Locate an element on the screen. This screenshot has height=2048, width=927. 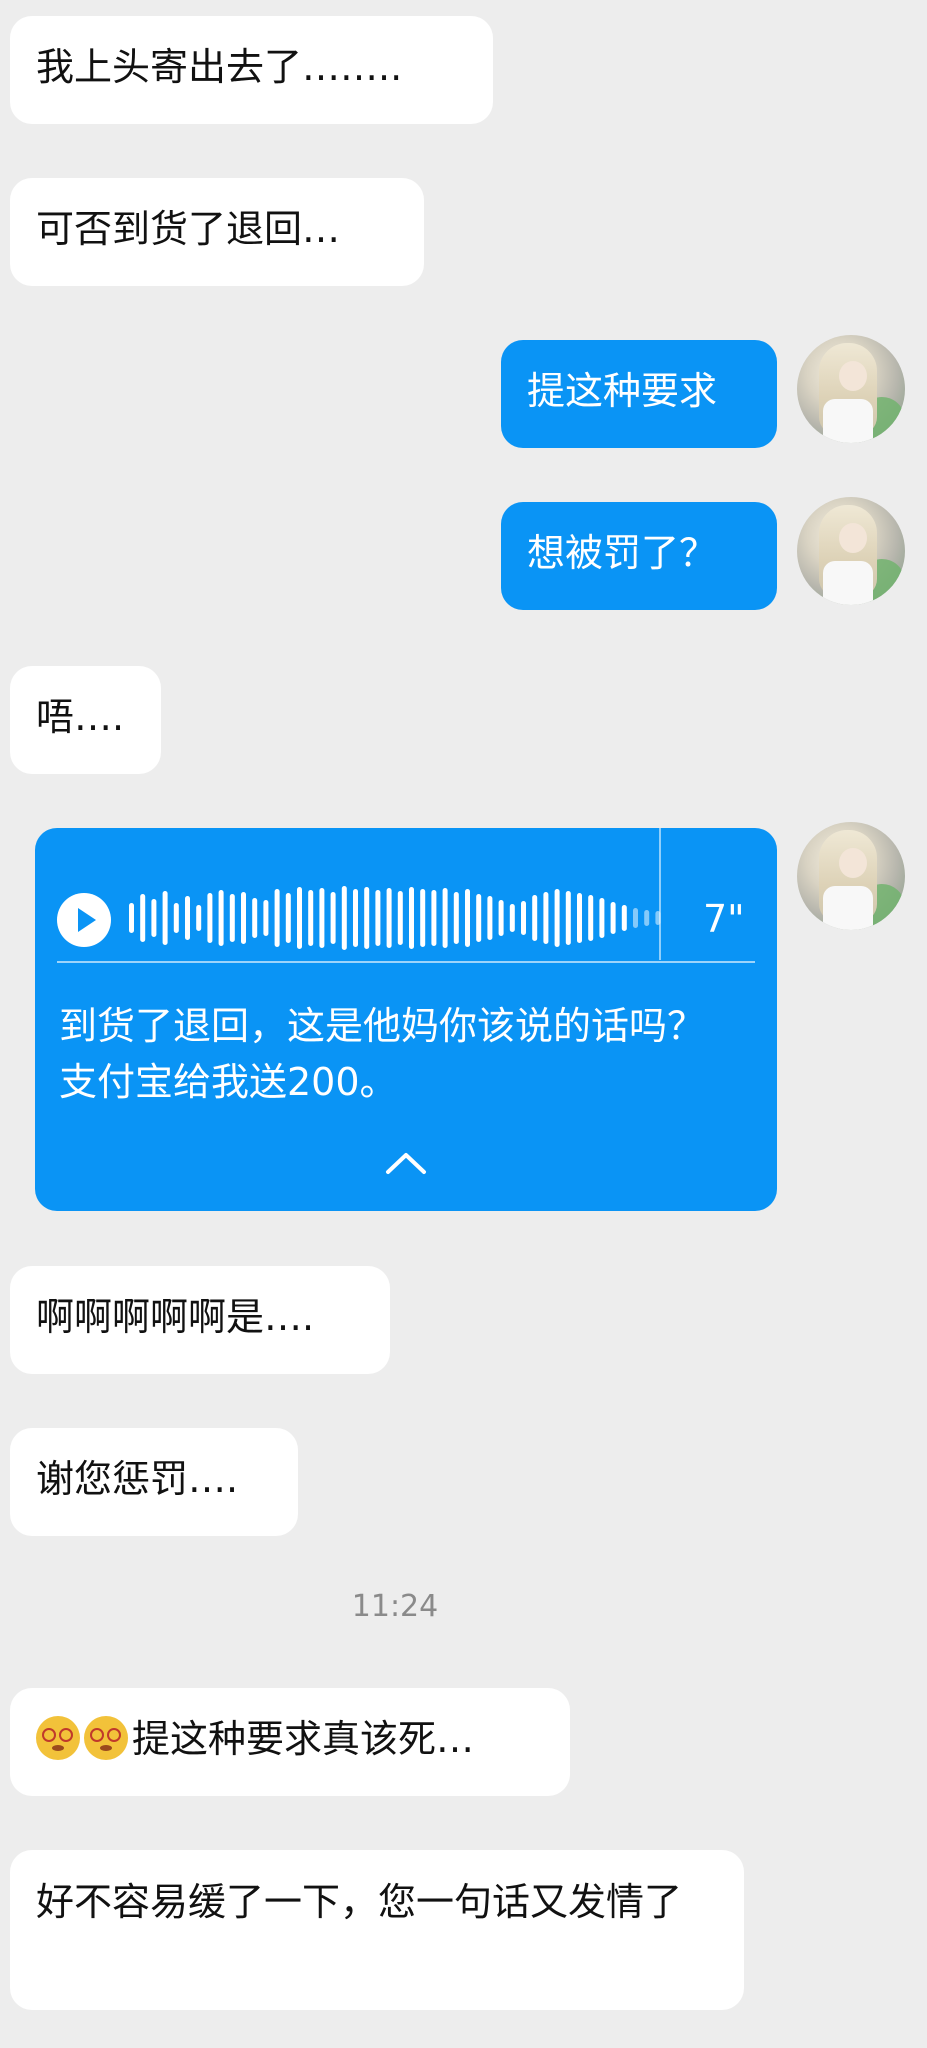
chevron-up-icon is located at coordinates (406, 1163).